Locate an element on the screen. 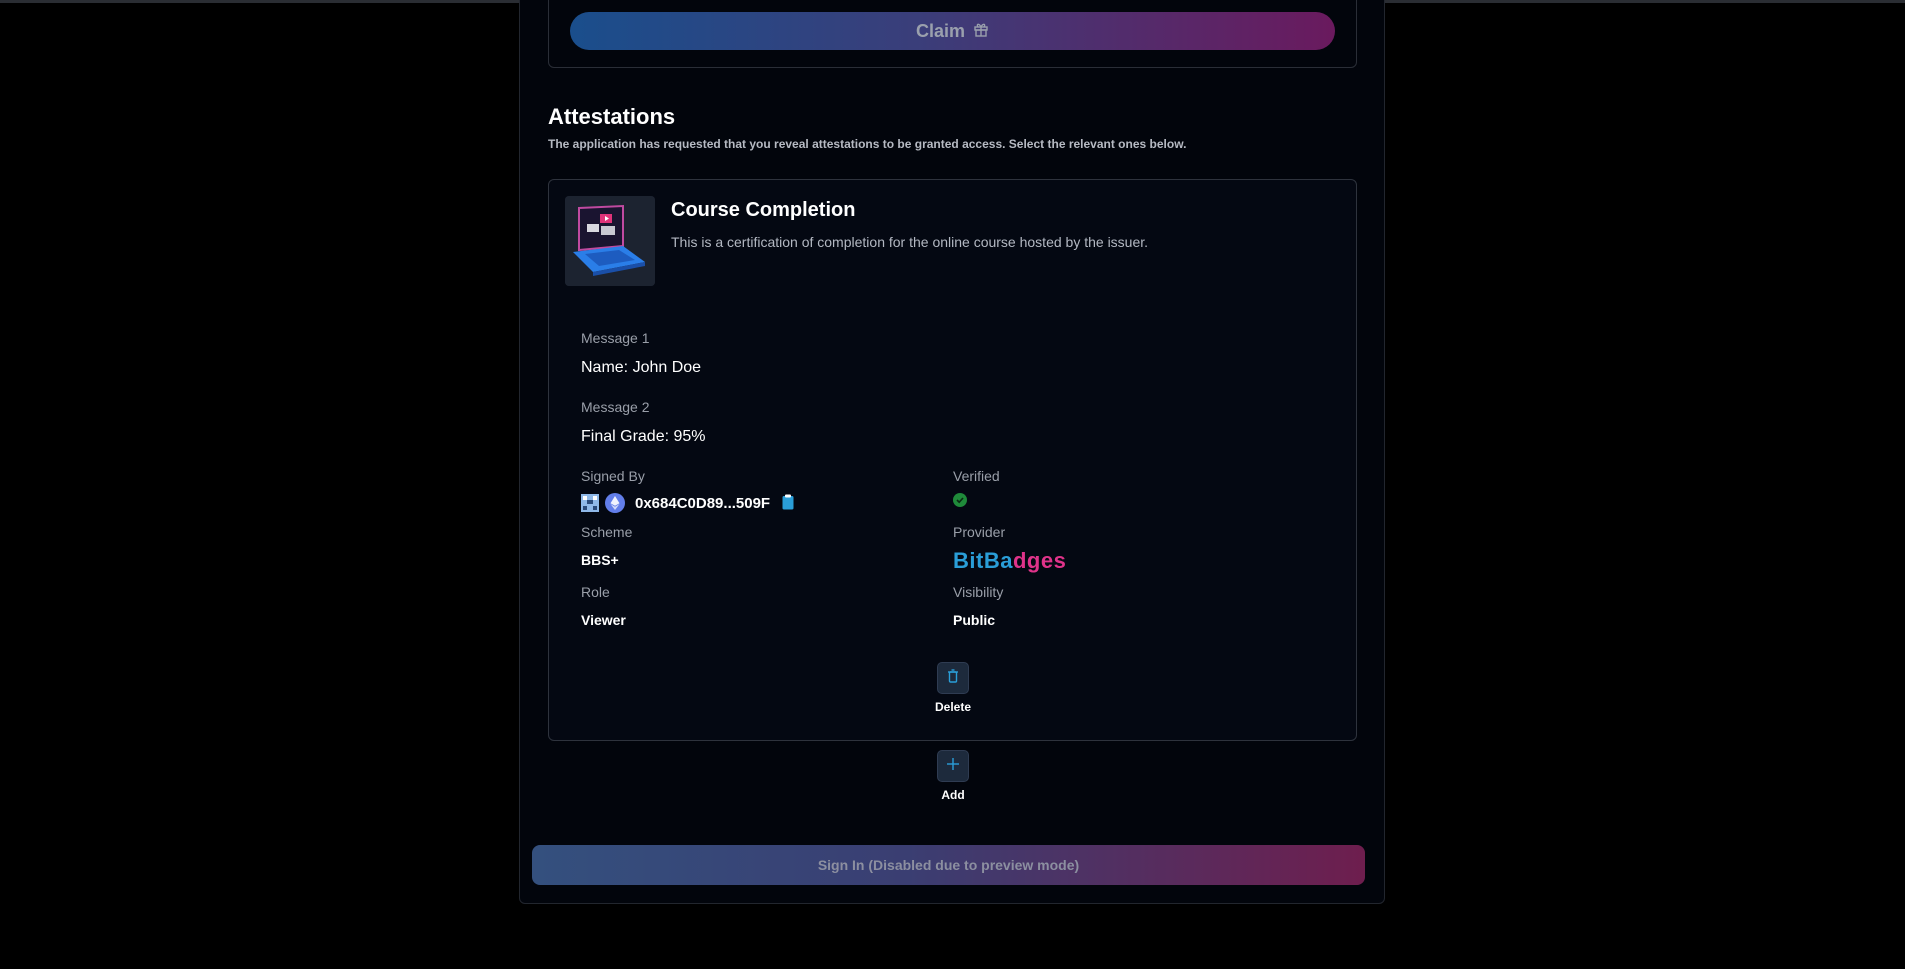 This screenshot has width=1905, height=969. gift-icon is located at coordinates (981, 31).